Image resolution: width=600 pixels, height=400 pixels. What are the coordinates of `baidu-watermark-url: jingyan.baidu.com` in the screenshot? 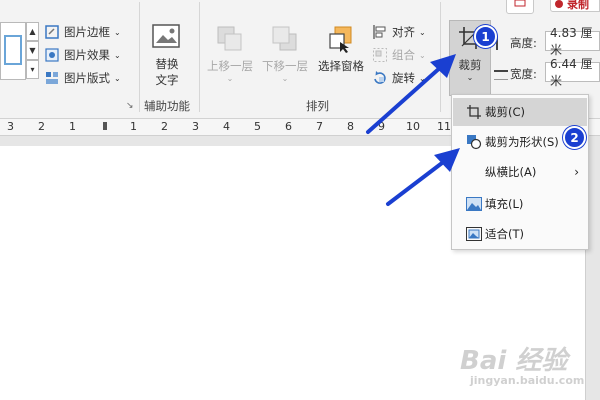 It's located at (527, 380).